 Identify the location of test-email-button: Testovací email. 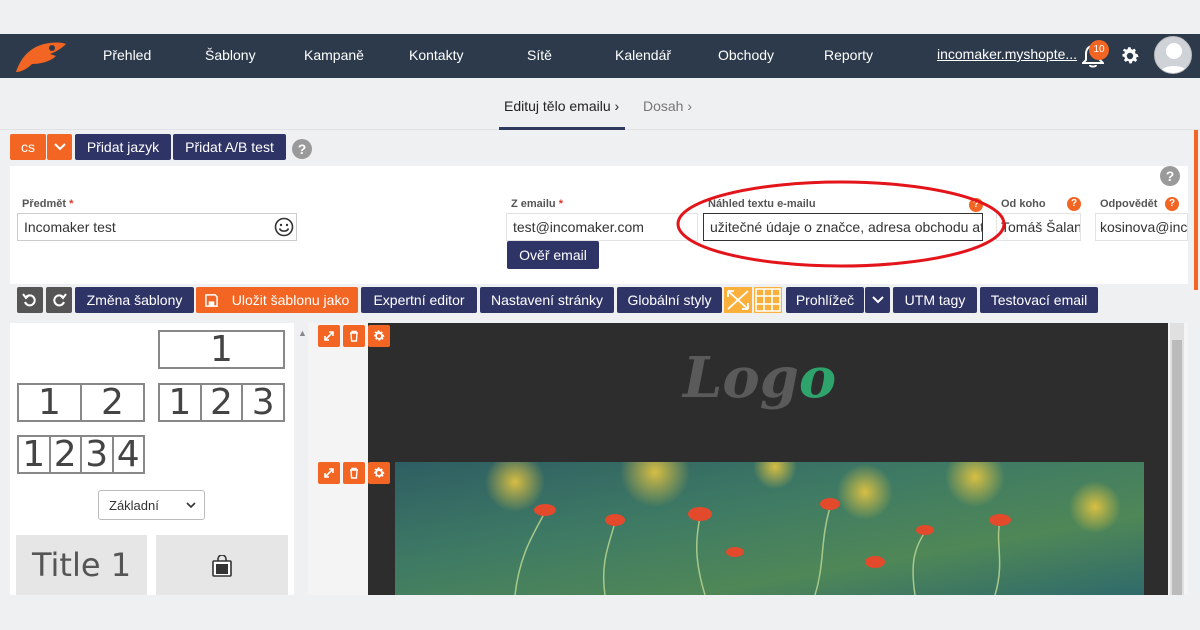
(1039, 300).